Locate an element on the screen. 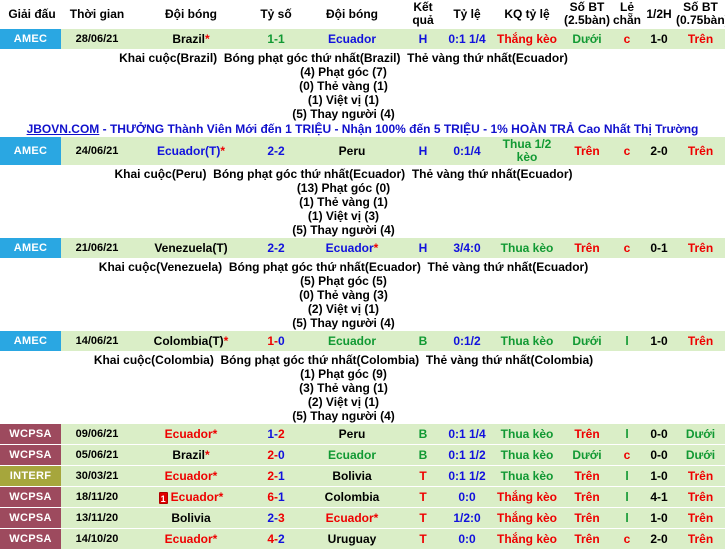 The height and width of the screenshot is (550, 725). home-team: Bolivia is located at coordinates (191, 518).